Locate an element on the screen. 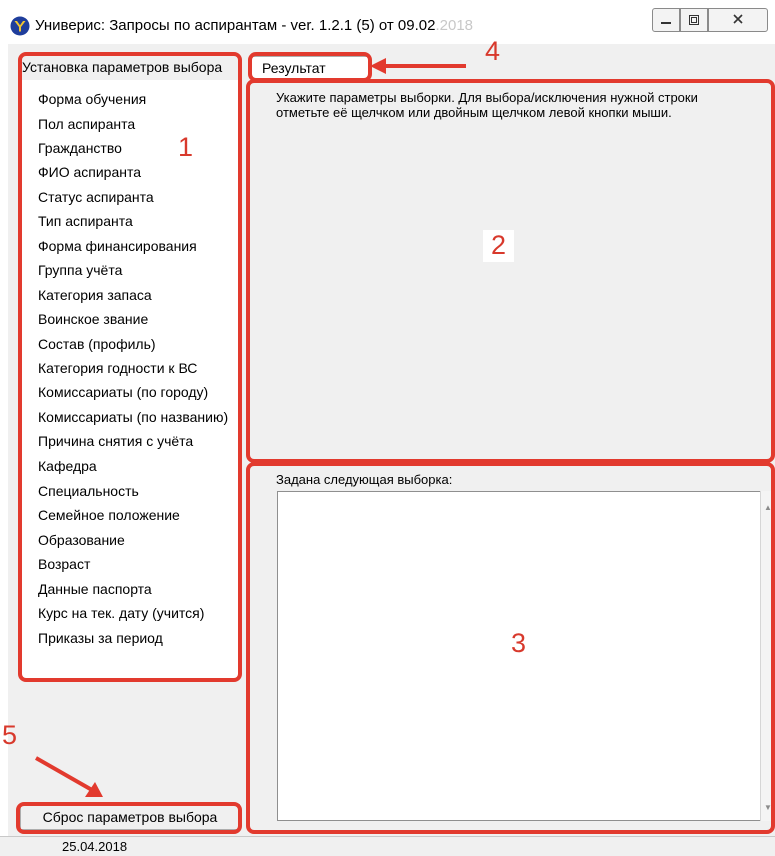 This screenshot has width=775, height=856. annotation-number-1: 1 is located at coordinates (186, 148).